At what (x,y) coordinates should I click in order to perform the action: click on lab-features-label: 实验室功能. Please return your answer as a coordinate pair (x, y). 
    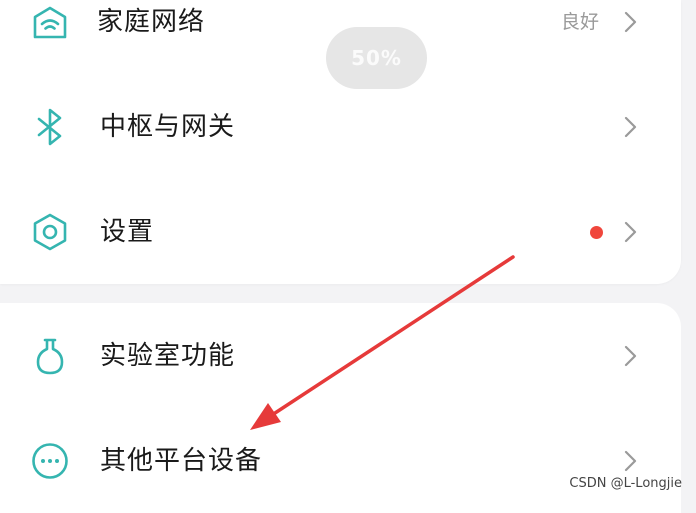
    Looking at the image, I should click on (168, 356).